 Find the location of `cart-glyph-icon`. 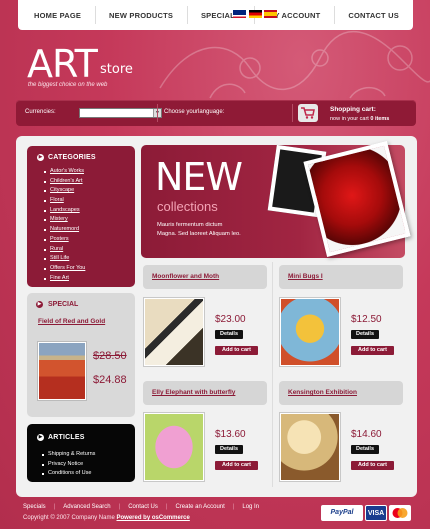

cart-glyph-icon is located at coordinates (308, 113).